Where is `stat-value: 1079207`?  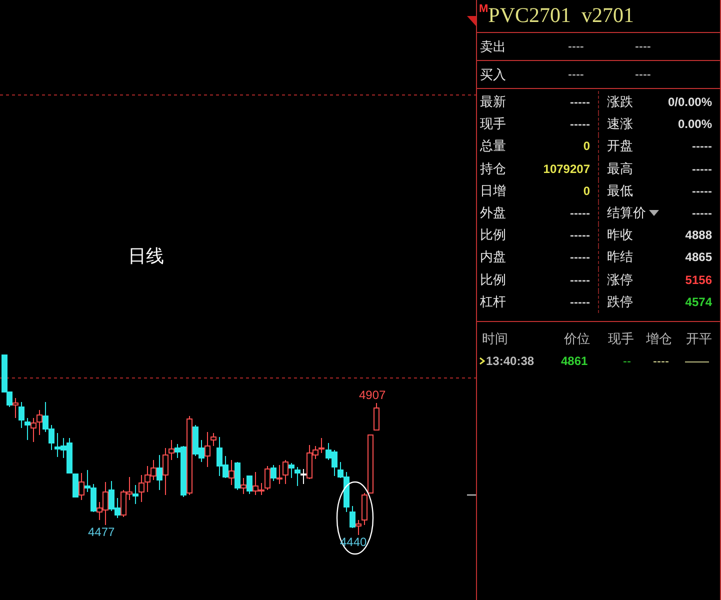
stat-value: 1079207 is located at coordinates (566, 169).